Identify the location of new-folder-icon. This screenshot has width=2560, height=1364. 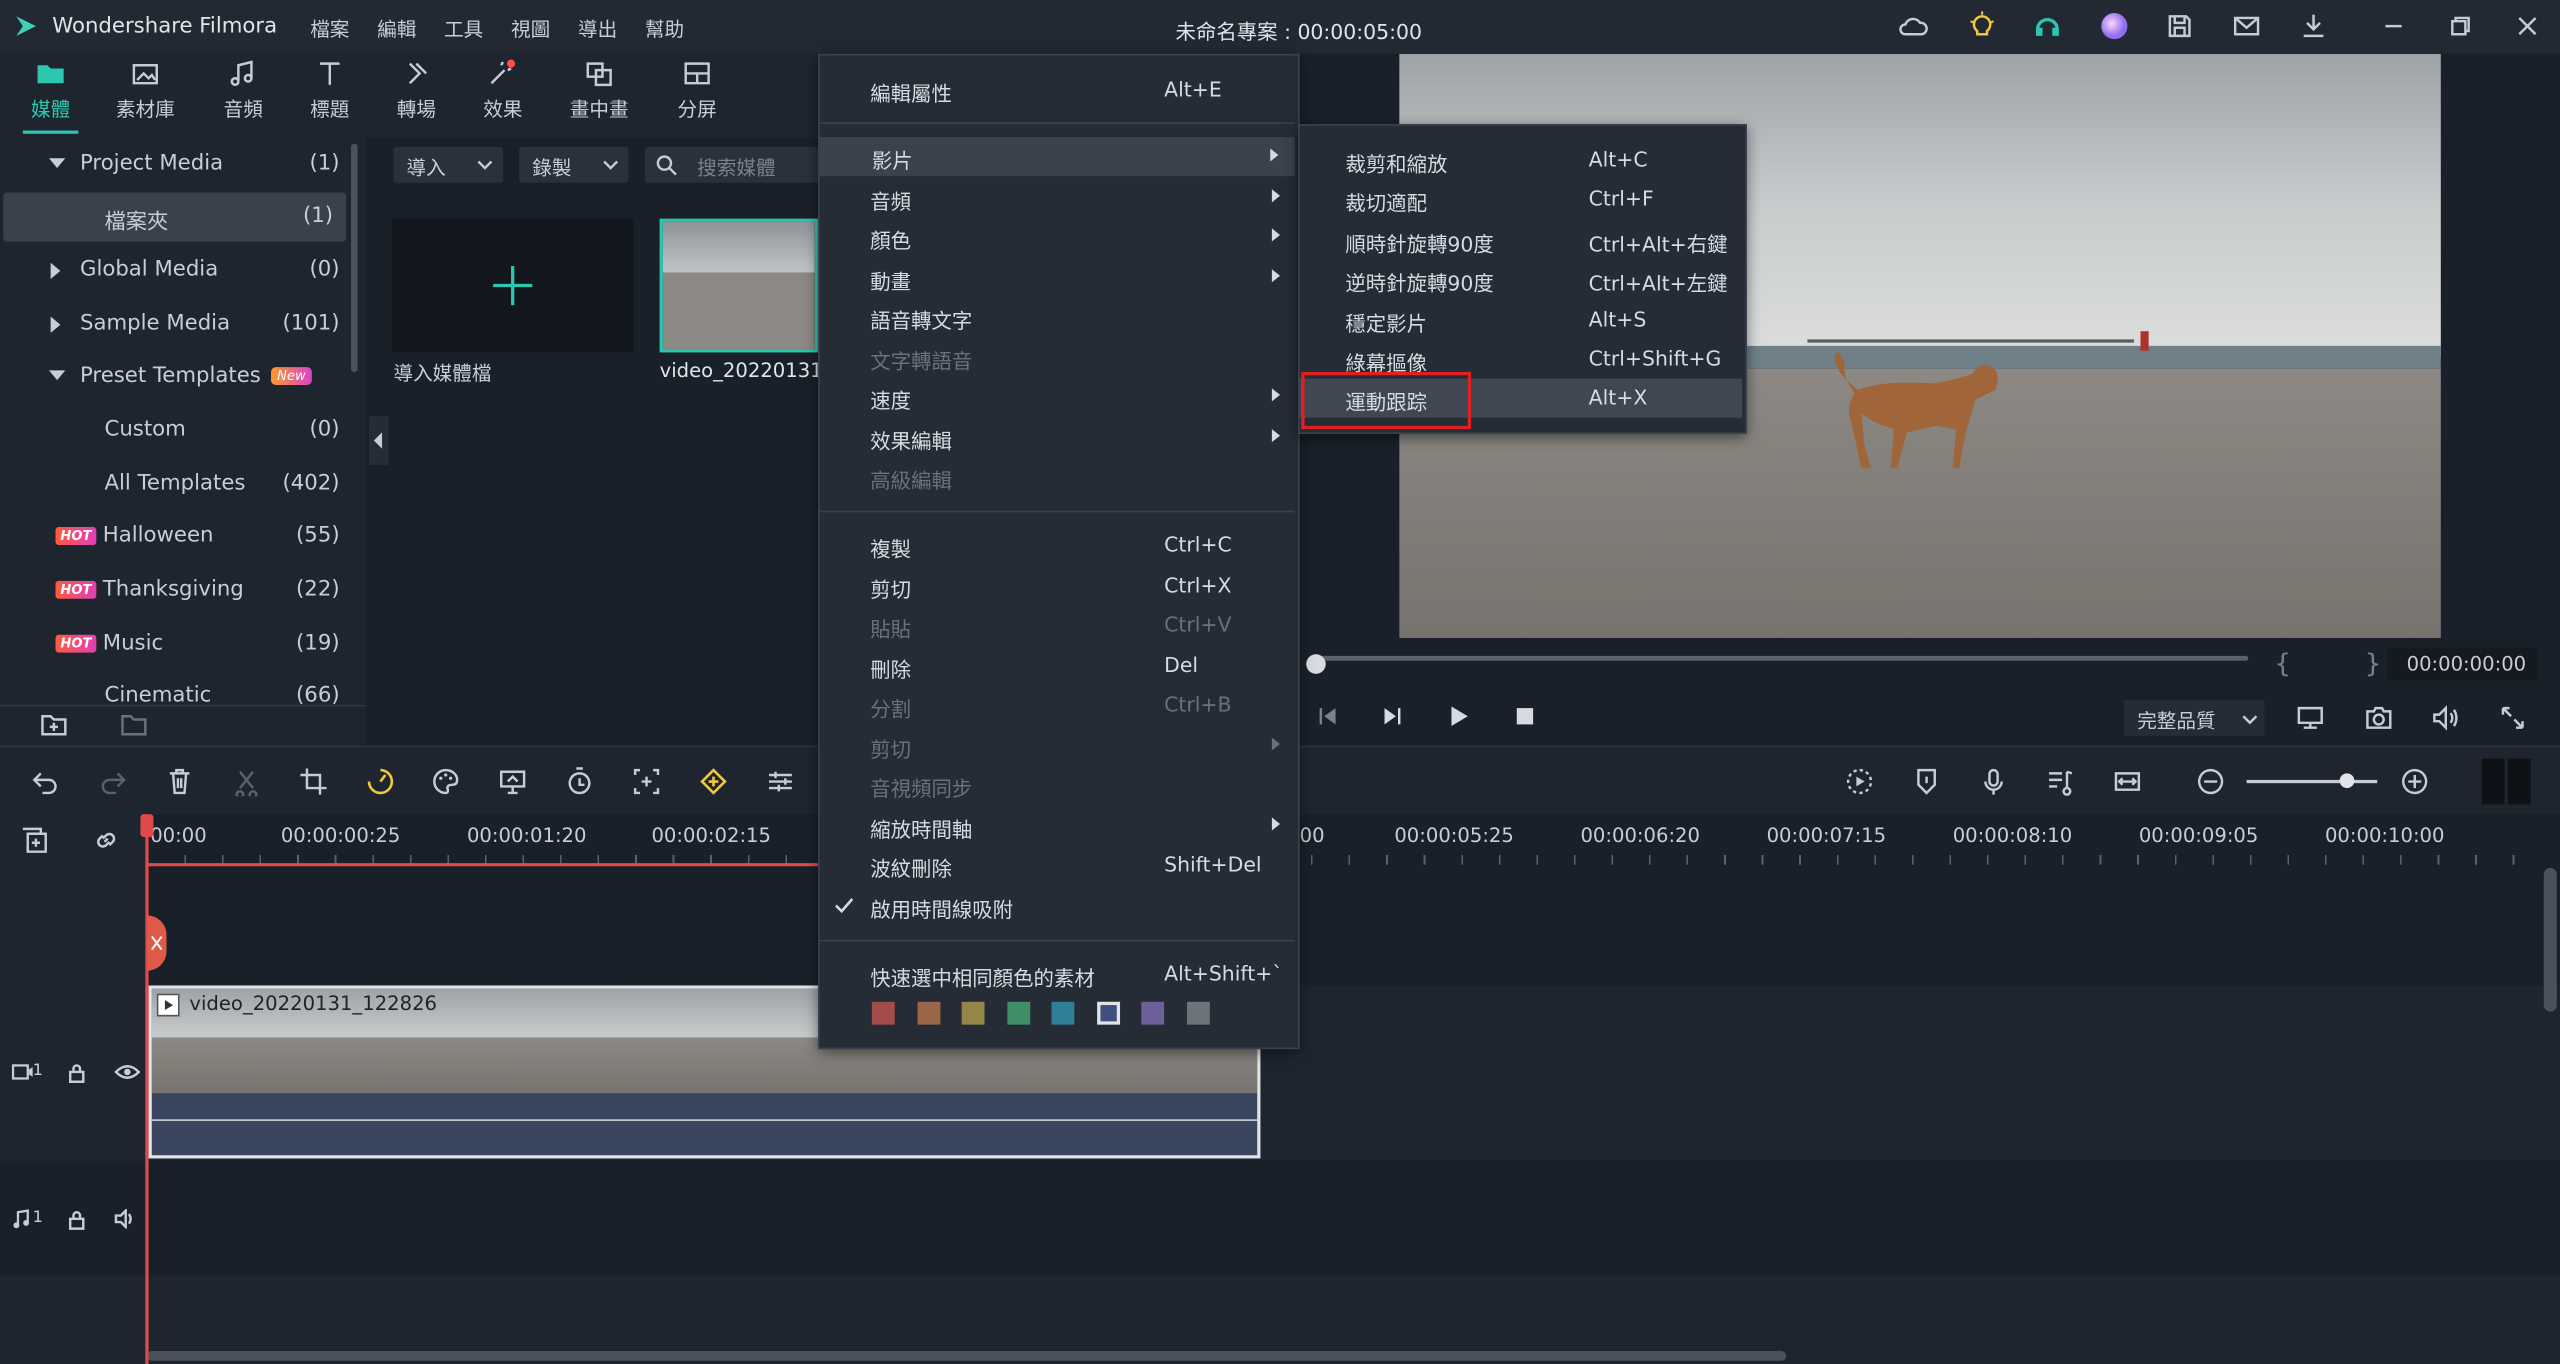
(53, 724).